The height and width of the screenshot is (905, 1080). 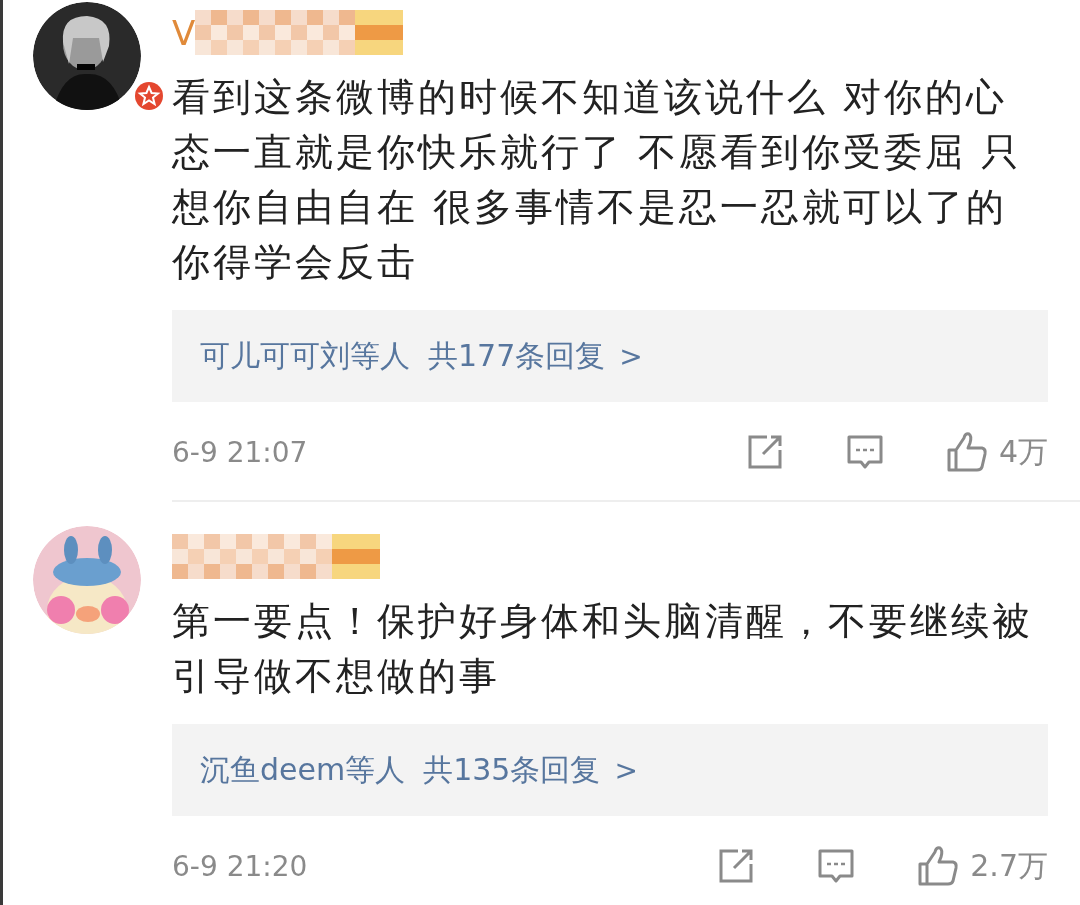 I want to click on replies-panel: 可儿可可刘等人 共177条回复 >, so click(x=610, y=356).